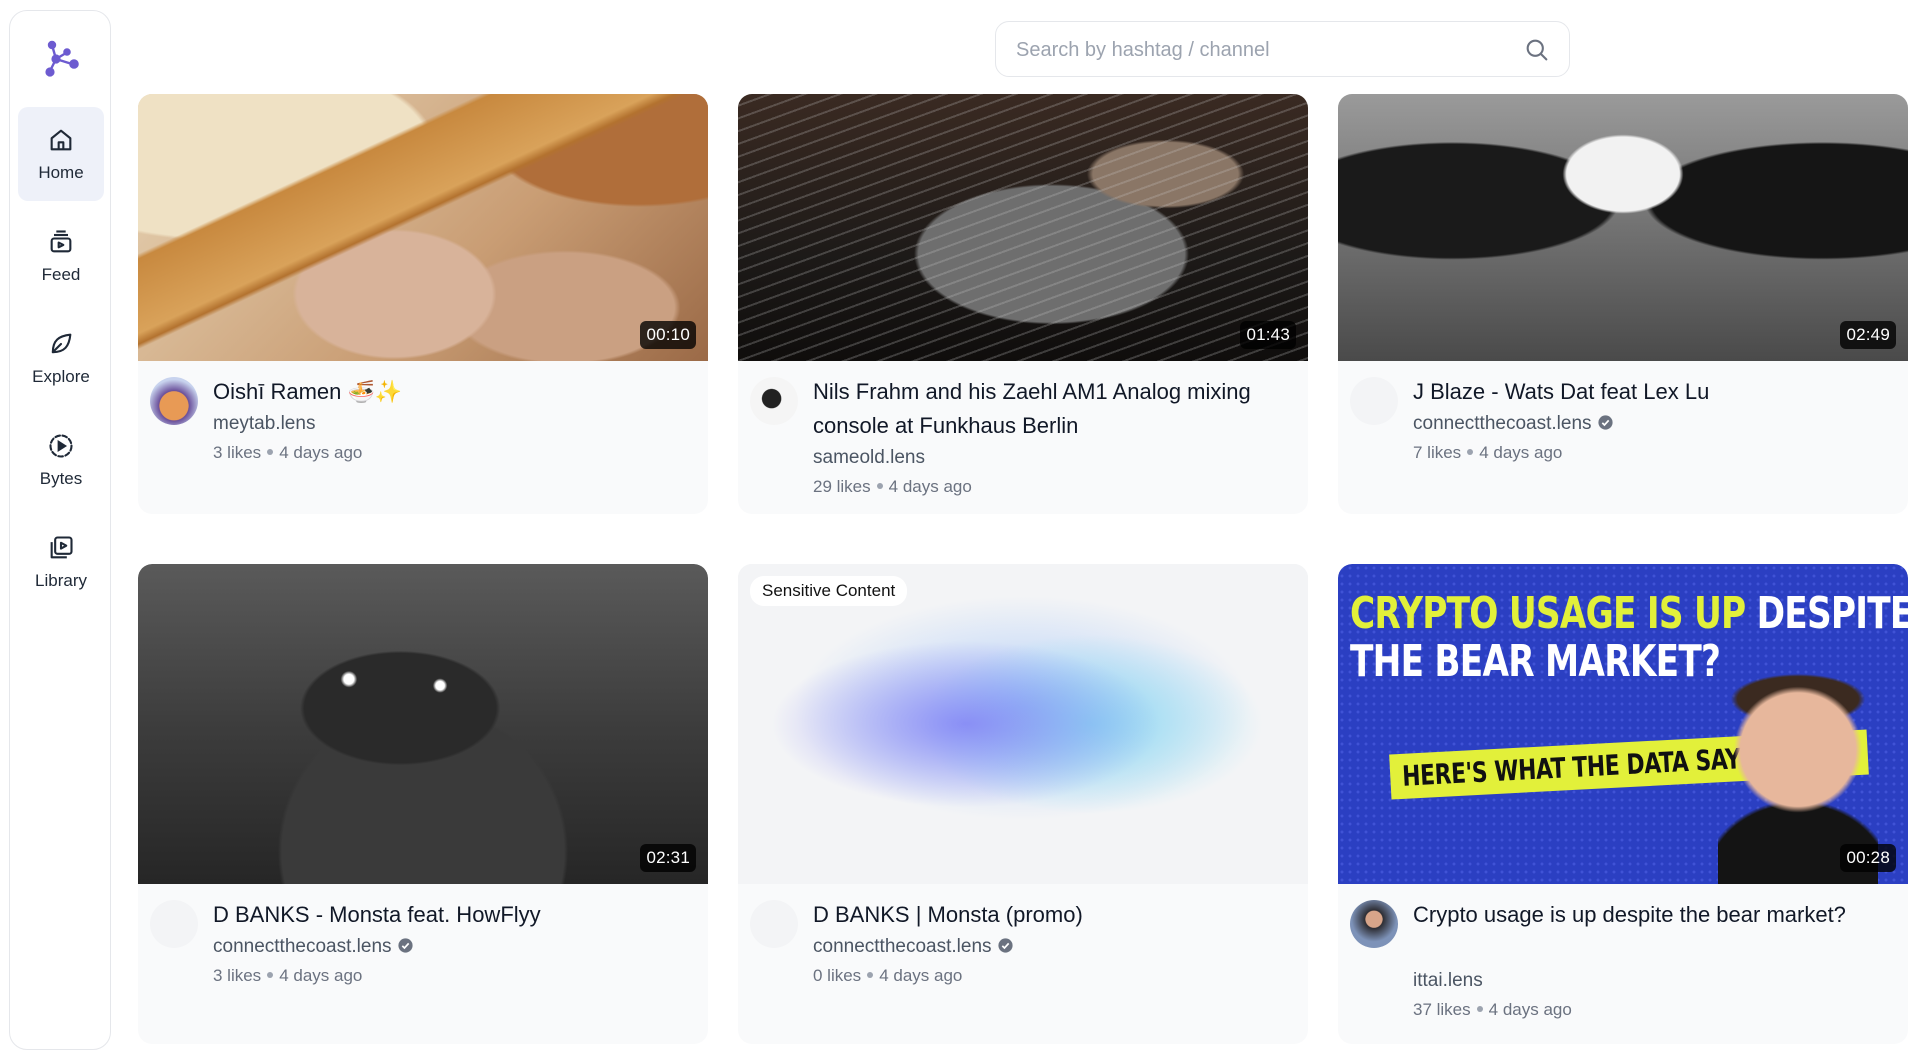  What do you see at coordinates (423, 724) in the screenshot?
I see `video-thumbnail: 02:31` at bounding box center [423, 724].